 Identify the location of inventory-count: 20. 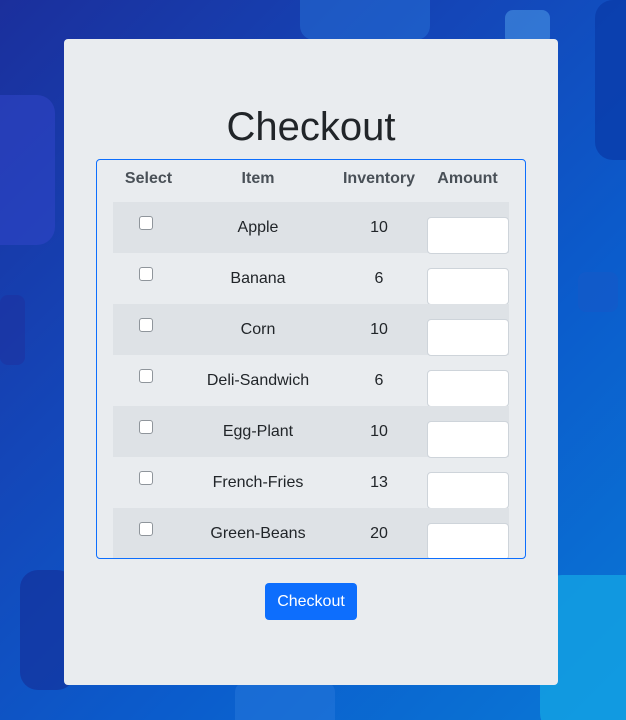
(379, 533).